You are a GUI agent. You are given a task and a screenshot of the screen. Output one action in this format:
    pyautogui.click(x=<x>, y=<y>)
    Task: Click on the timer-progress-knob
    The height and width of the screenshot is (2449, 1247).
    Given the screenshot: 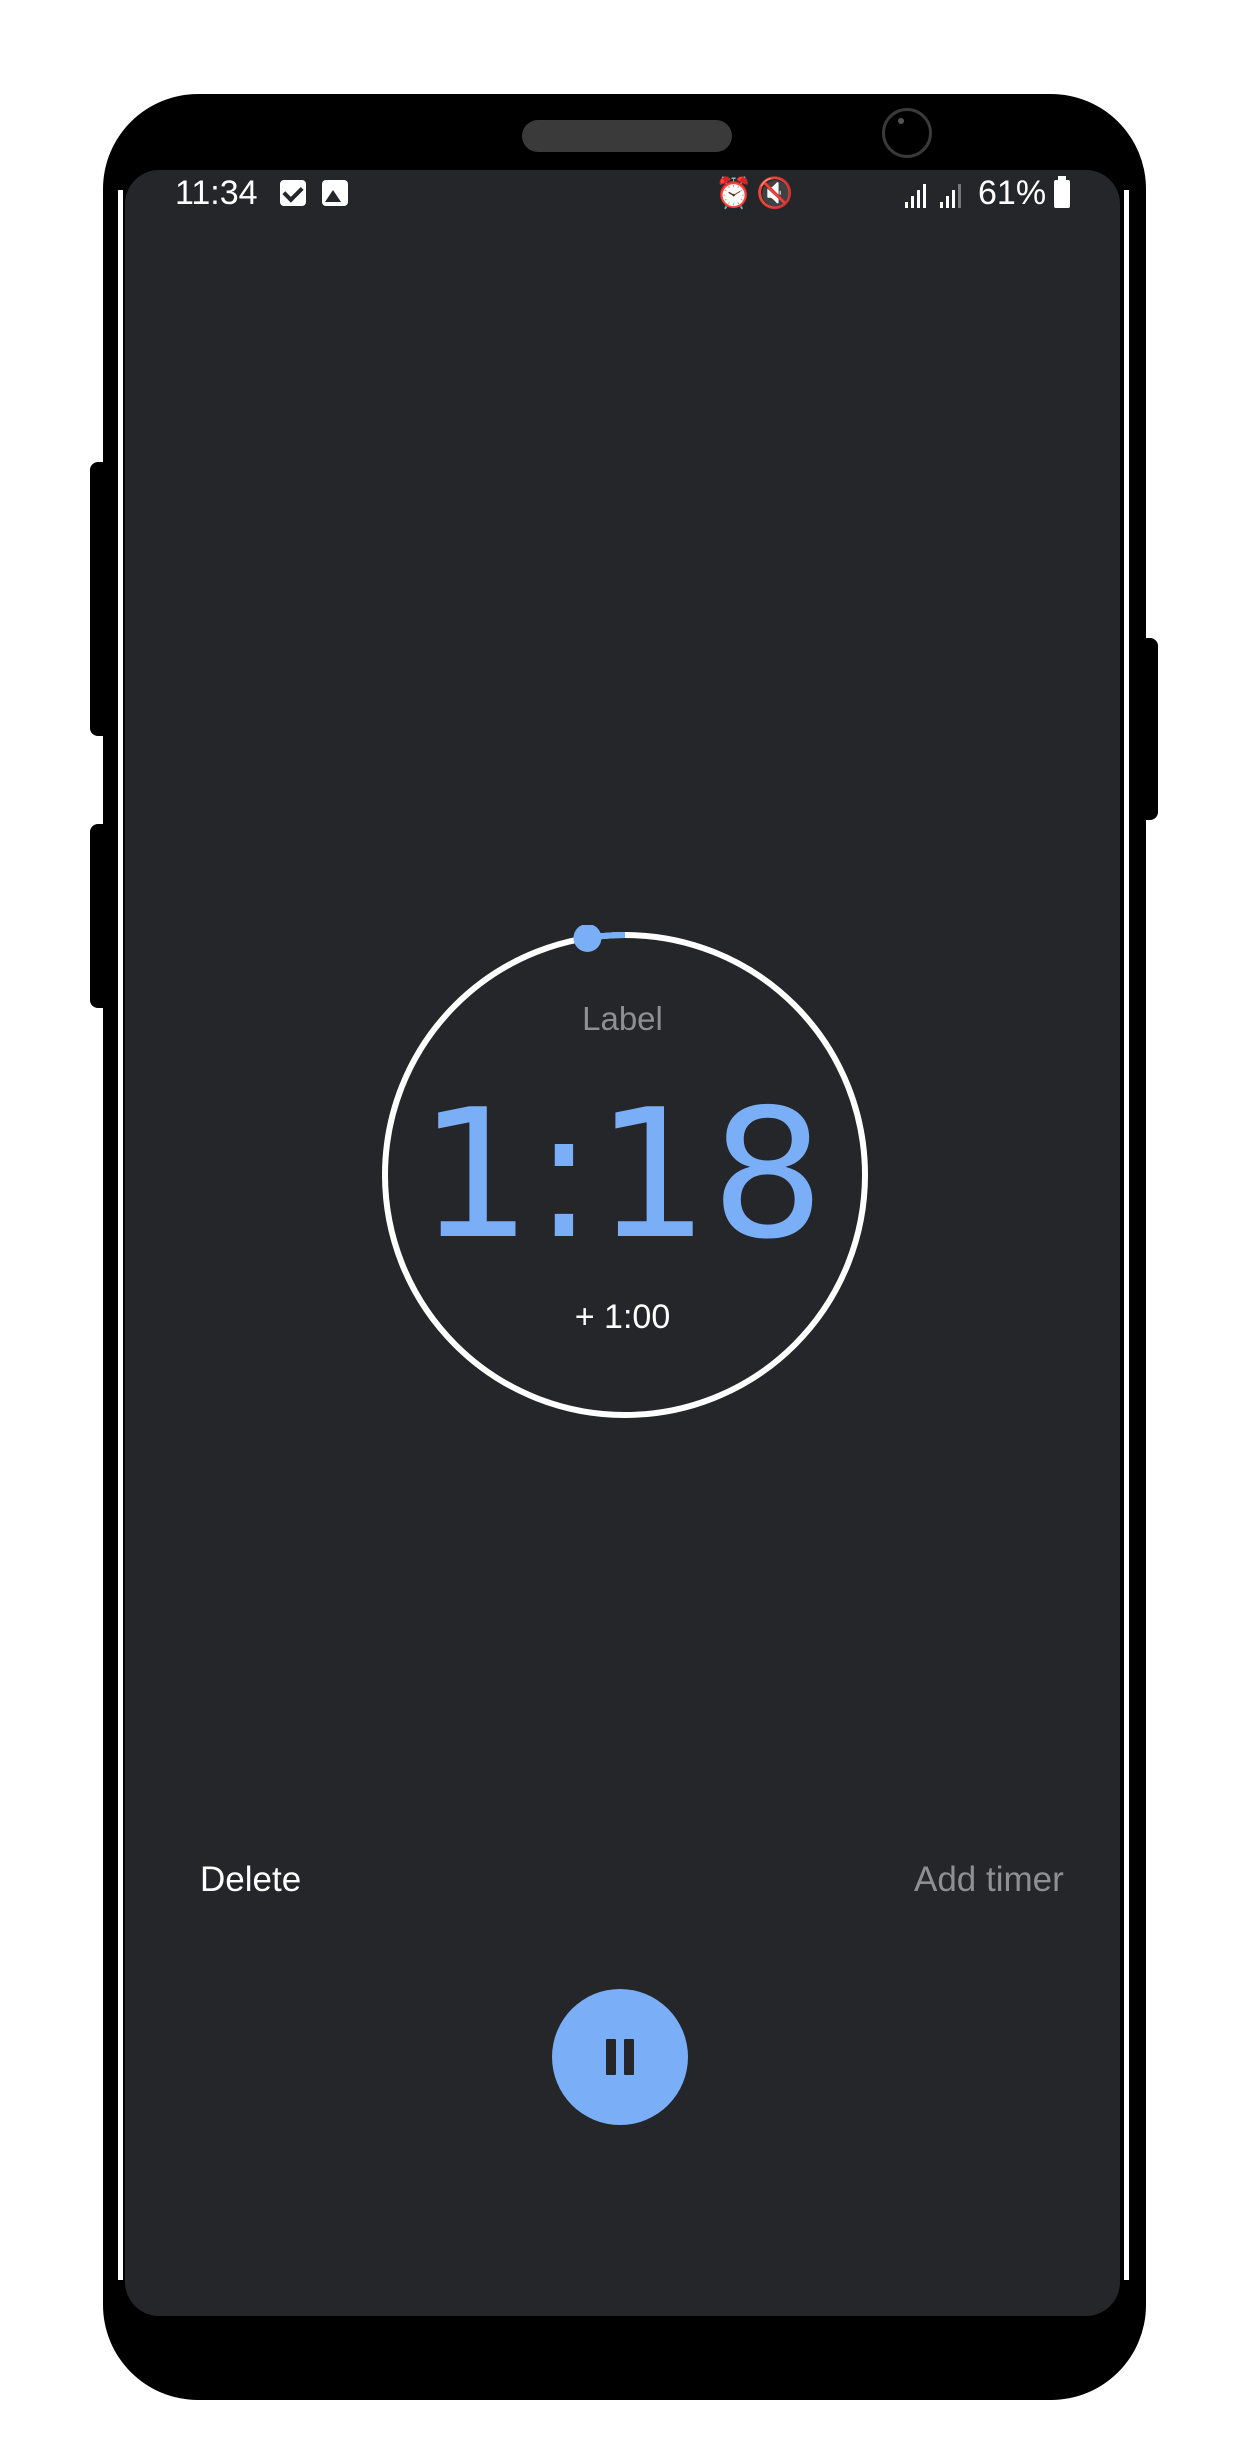 What is the action you would take?
    pyautogui.click(x=587, y=938)
    